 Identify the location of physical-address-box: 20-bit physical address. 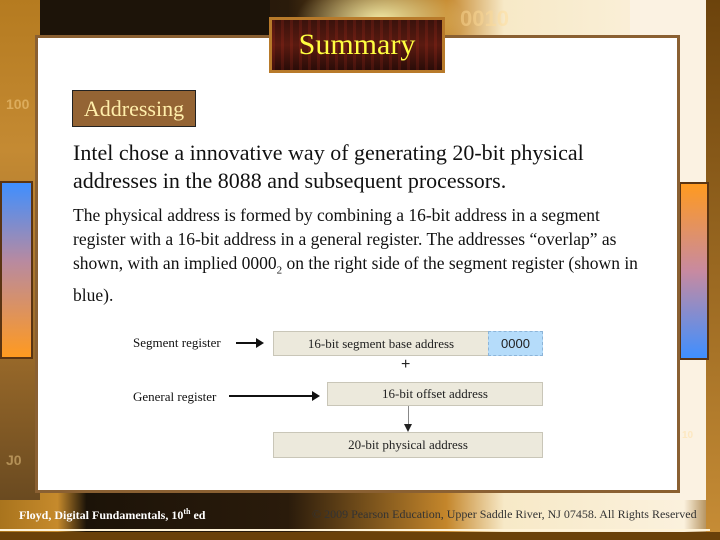
(408, 445).